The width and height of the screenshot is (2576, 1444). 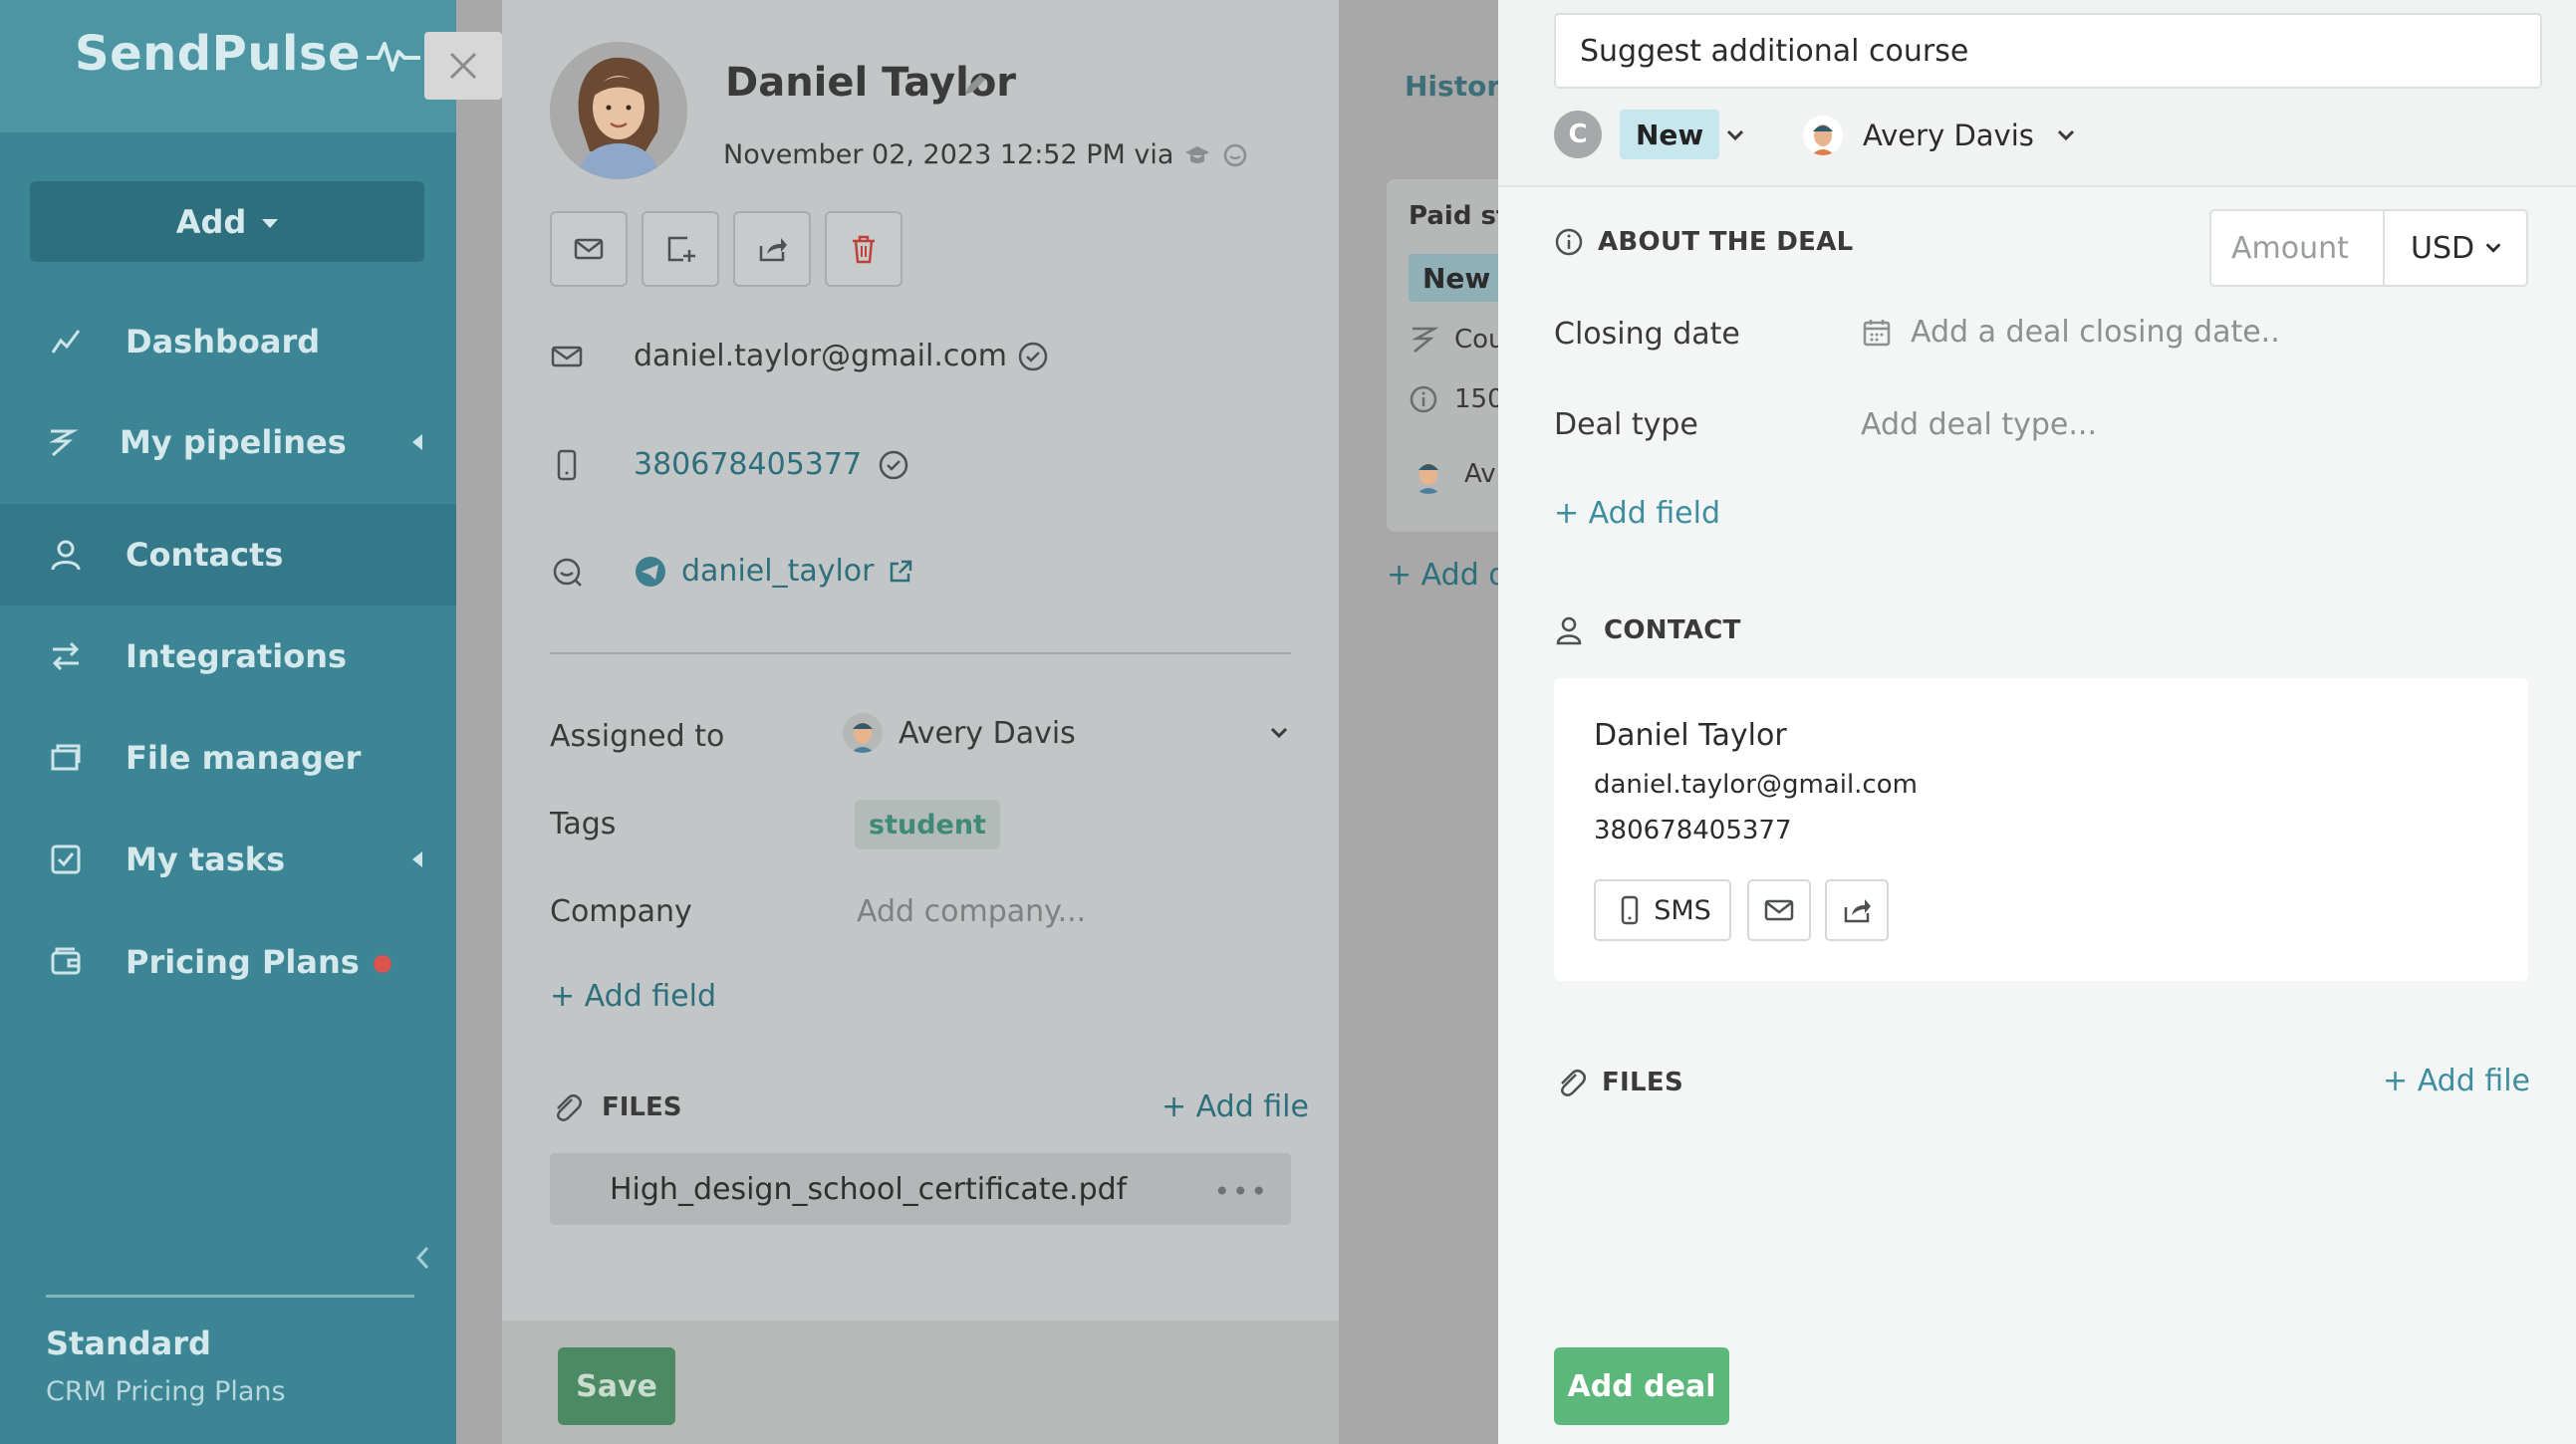 What do you see at coordinates (2443, 248) in the screenshot?
I see `currency-value: USD` at bounding box center [2443, 248].